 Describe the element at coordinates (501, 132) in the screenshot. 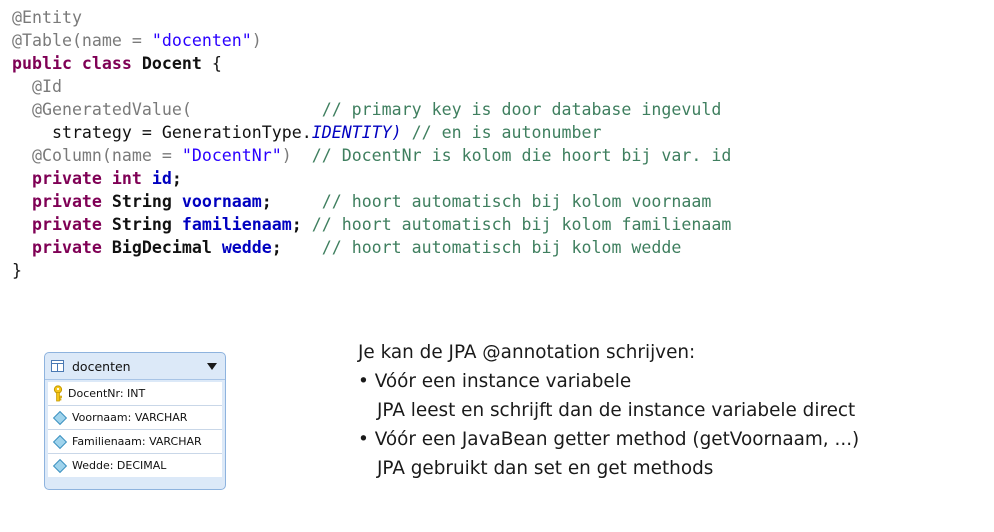

I see `autonumber-comment: // en is autonumber` at that location.